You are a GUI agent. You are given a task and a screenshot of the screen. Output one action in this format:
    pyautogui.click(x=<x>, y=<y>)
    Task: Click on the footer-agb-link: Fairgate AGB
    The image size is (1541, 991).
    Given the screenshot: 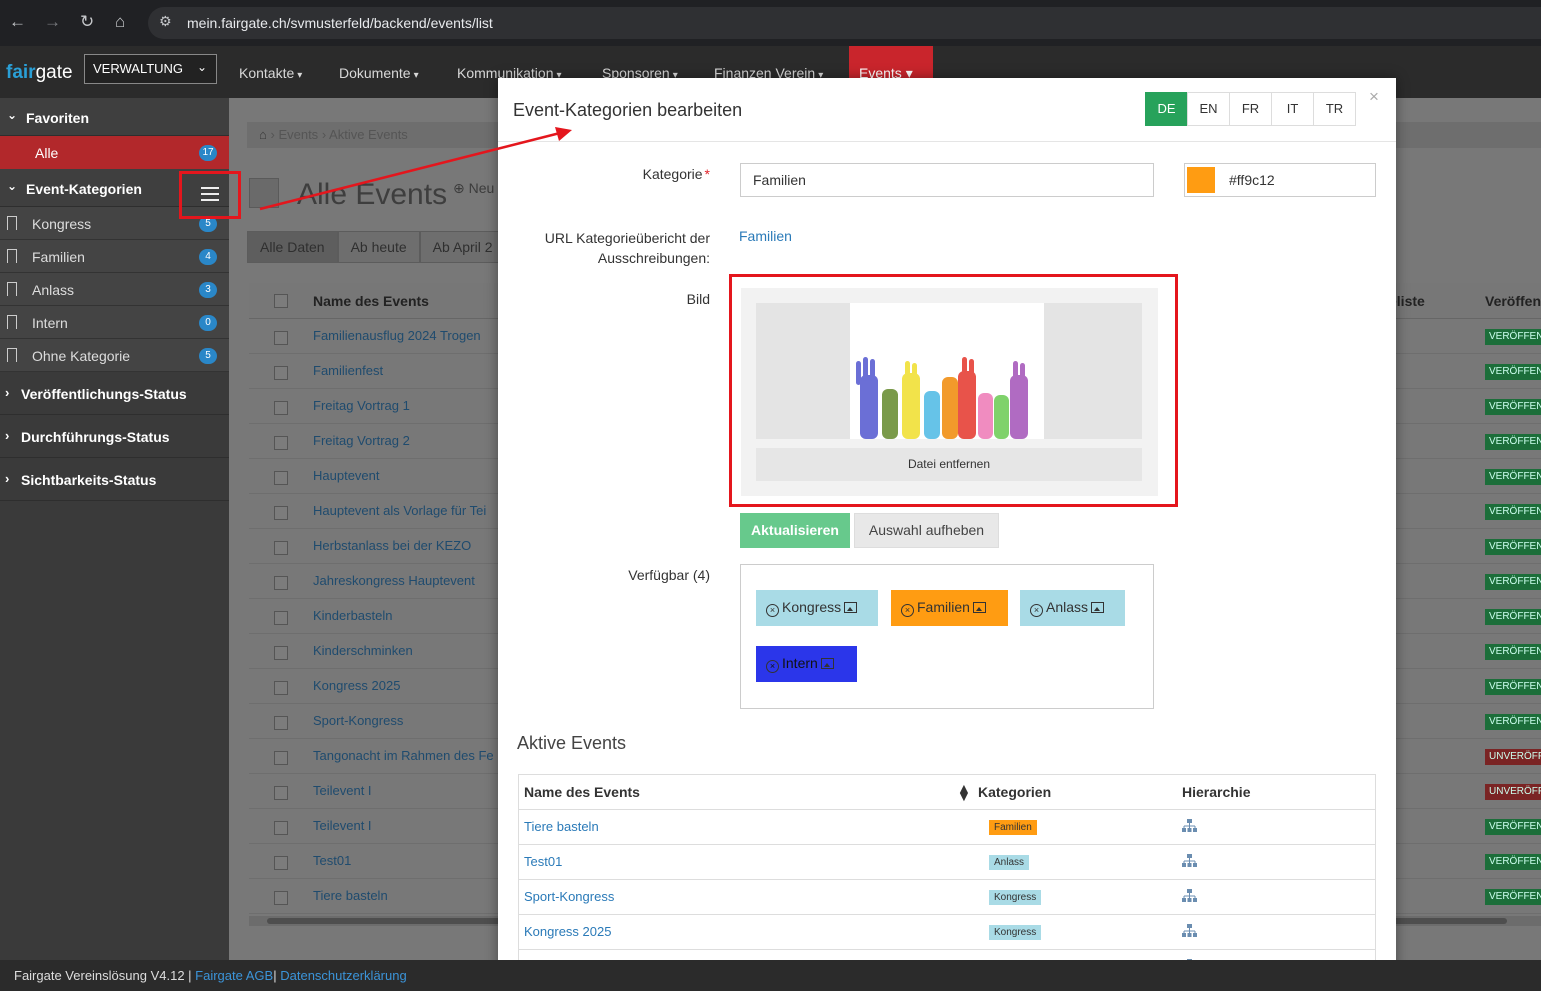 What is the action you would take?
    pyautogui.click(x=234, y=975)
    